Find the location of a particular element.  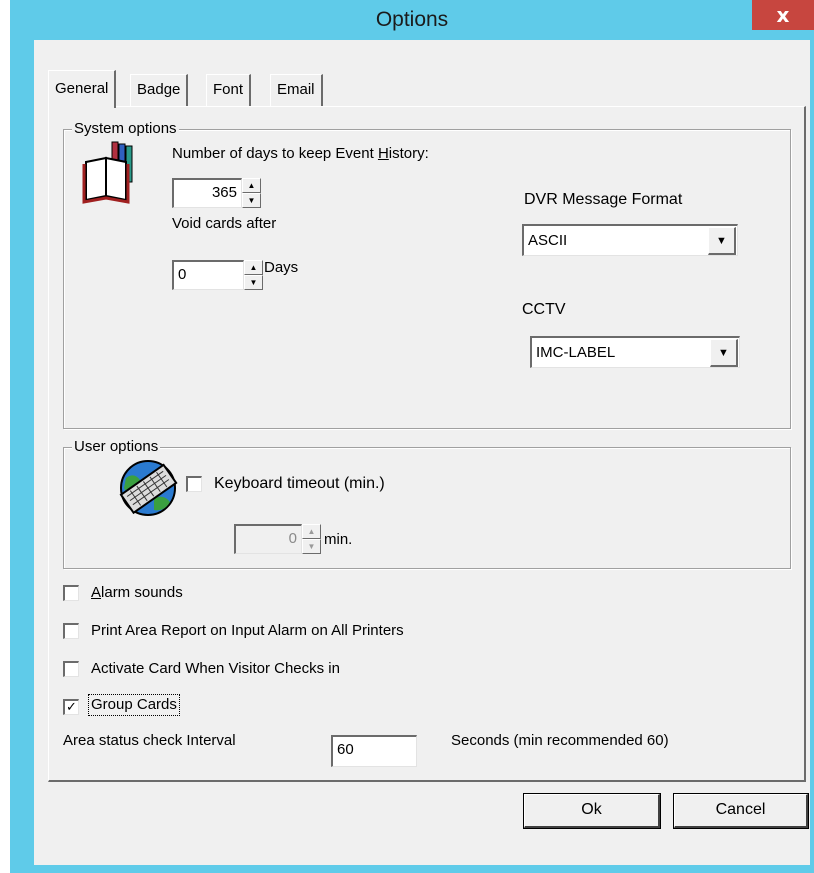

user-options-legend: User options is located at coordinates (116, 447).